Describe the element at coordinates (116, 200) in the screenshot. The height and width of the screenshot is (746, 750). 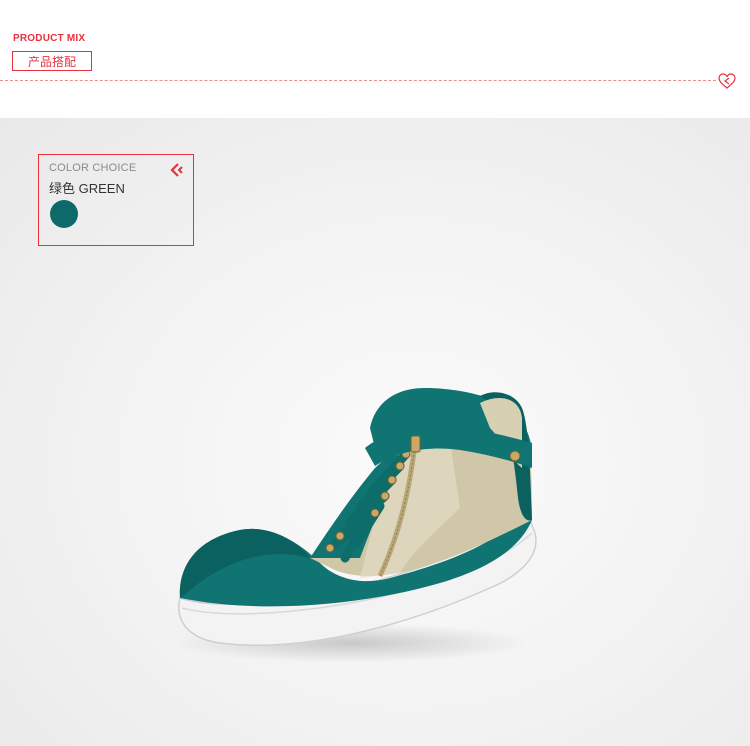
I see `color-choice-box: COLOR CHOICE 绿色 GREEN` at that location.